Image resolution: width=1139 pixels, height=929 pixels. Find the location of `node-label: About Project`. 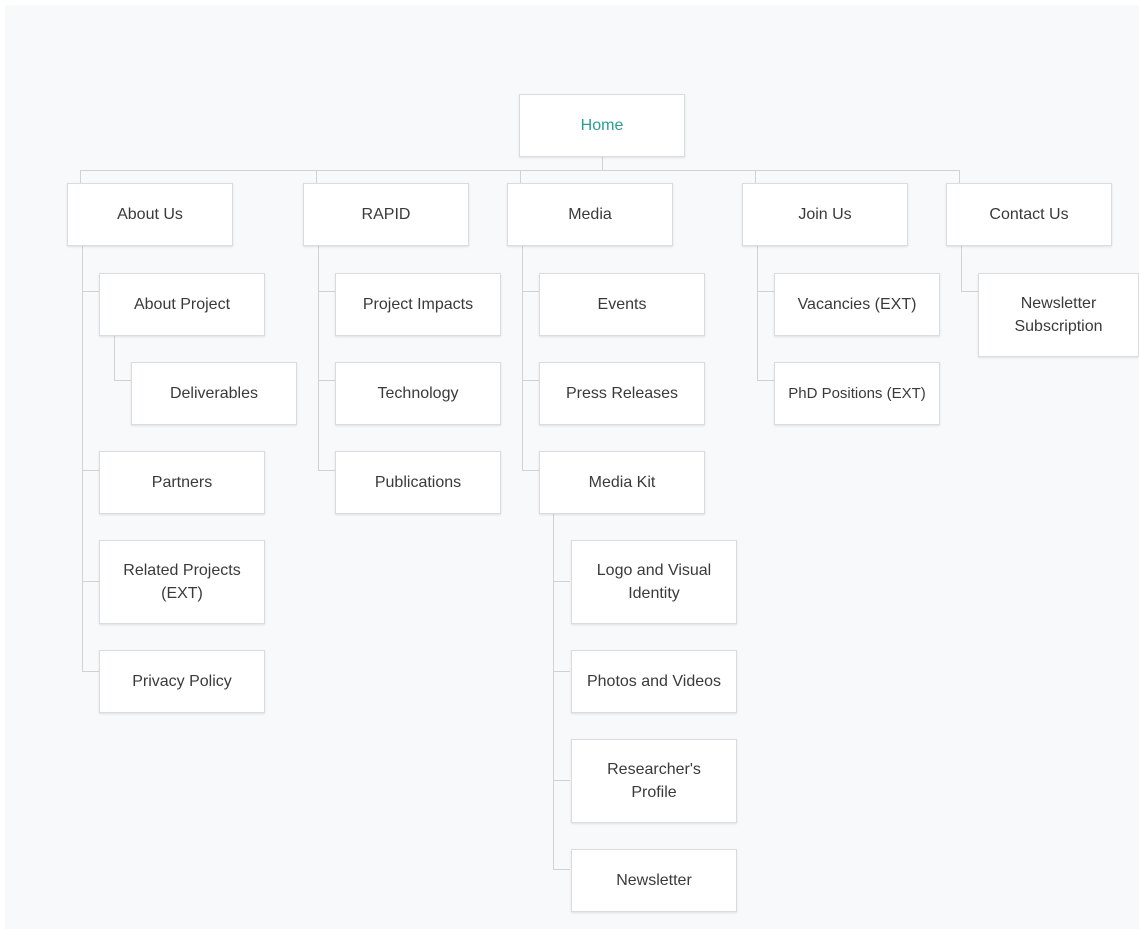

node-label: About Project is located at coordinates (182, 304).